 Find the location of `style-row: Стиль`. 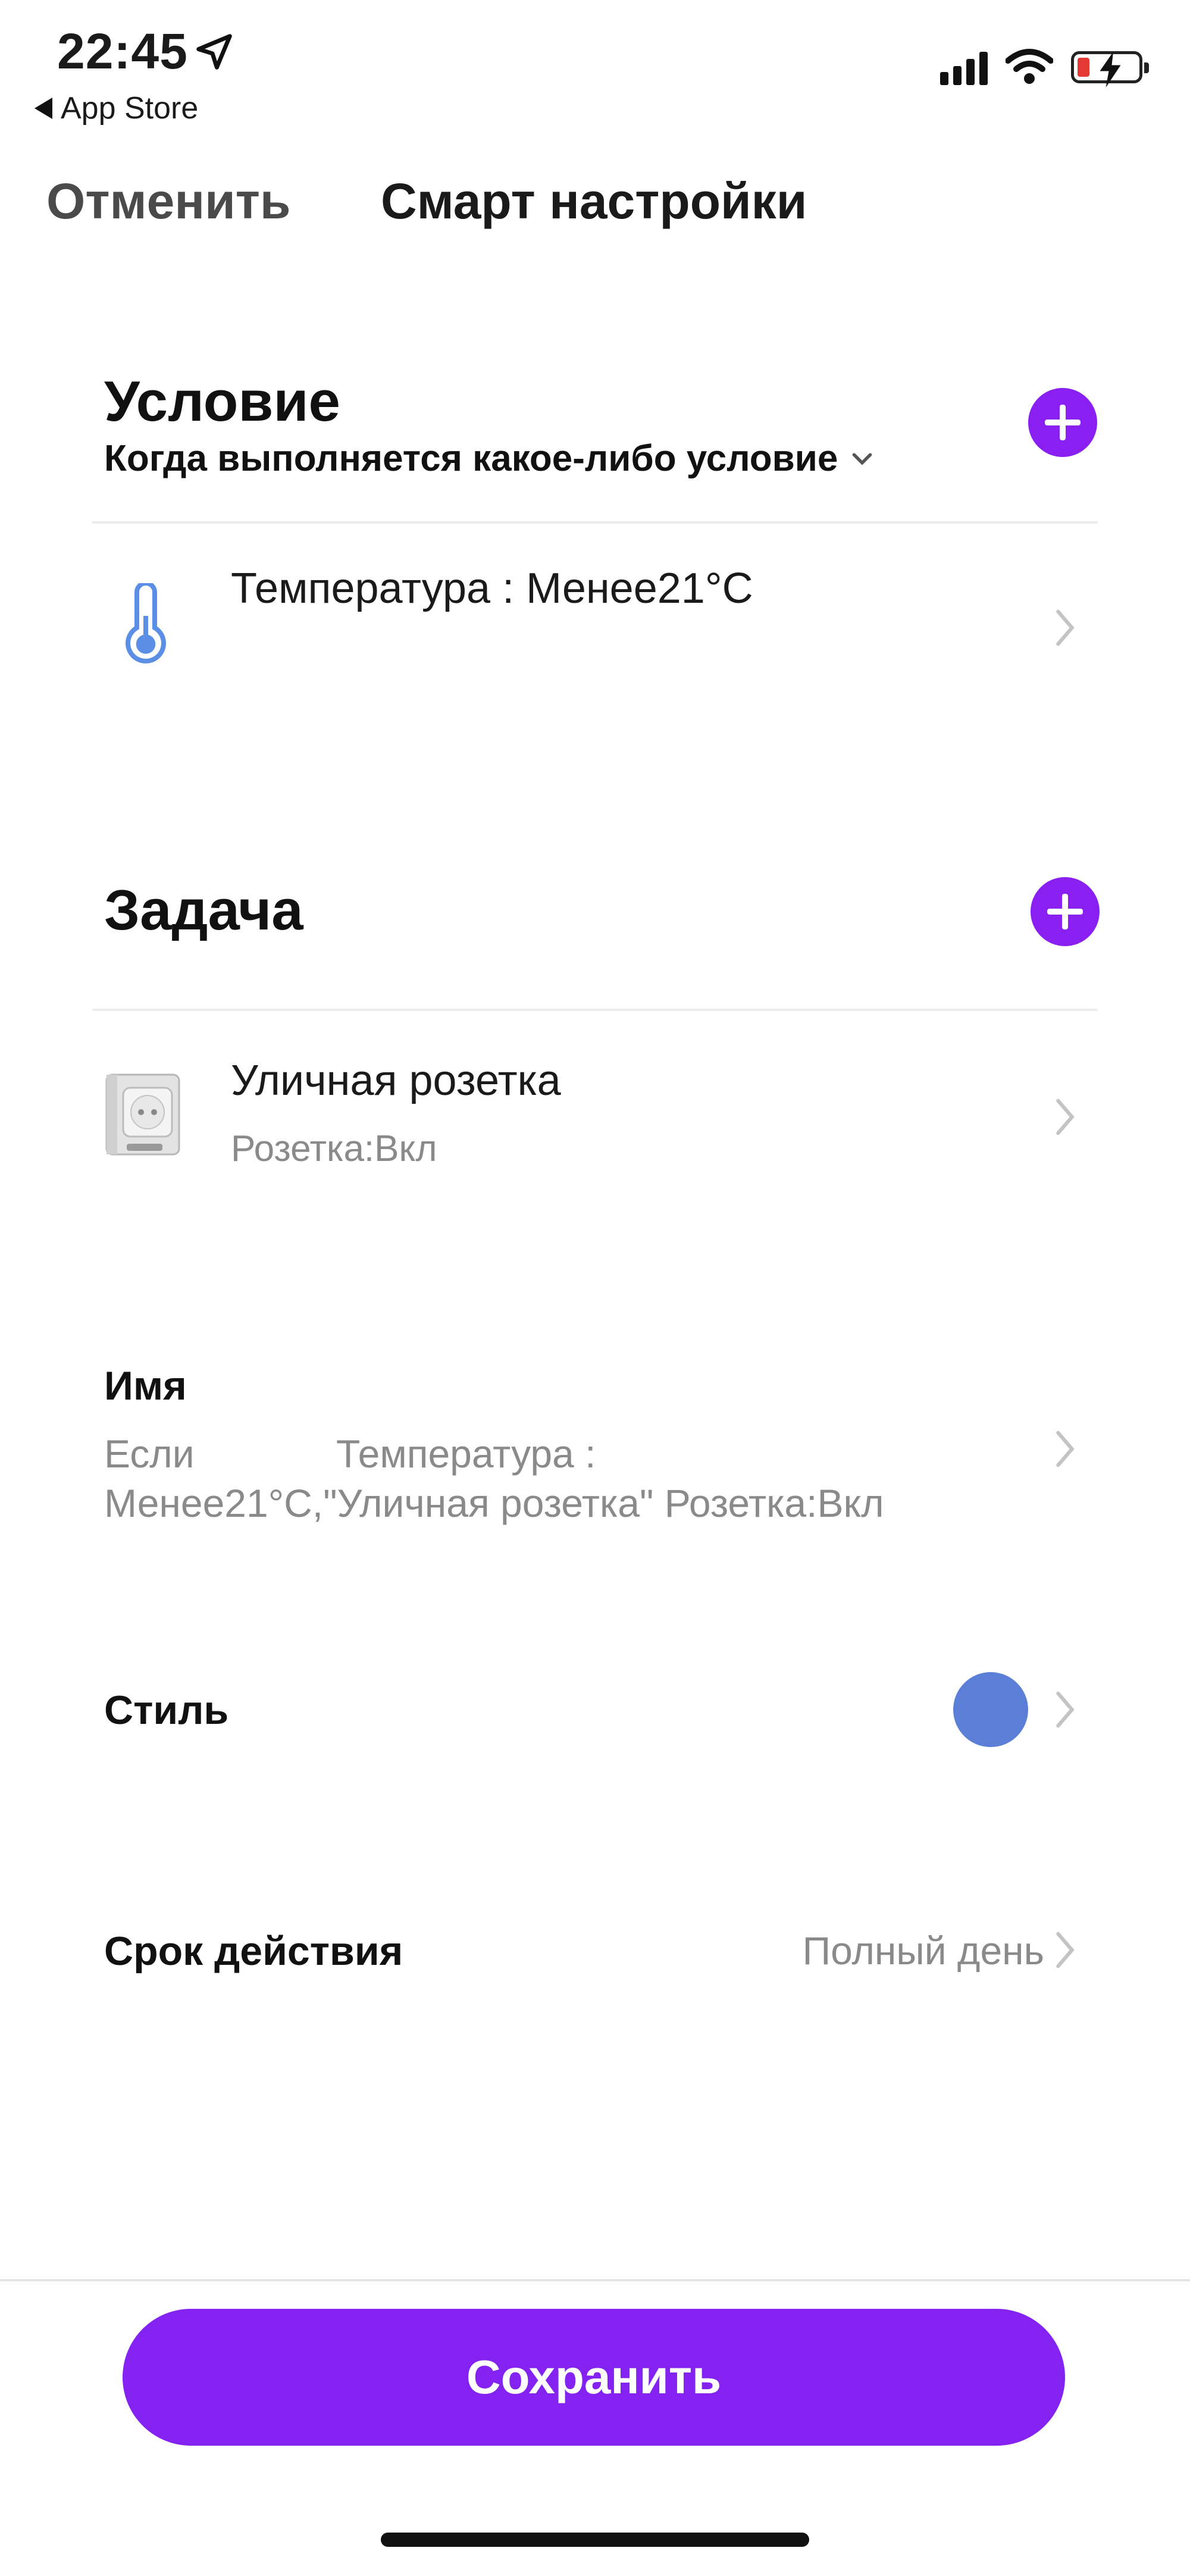

style-row: Стиль is located at coordinates (595, 1710).